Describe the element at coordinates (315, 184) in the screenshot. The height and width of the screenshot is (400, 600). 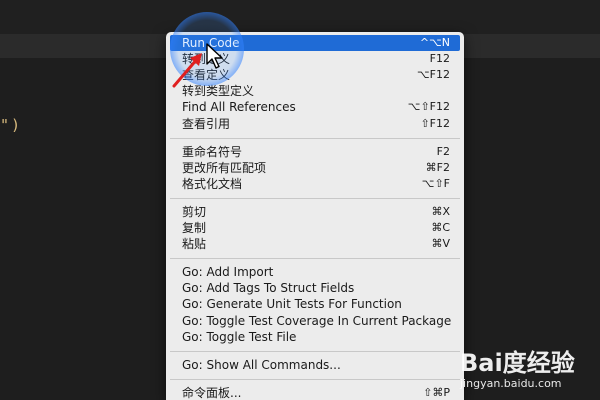
I see `menu-item-editing-2: 格式化文档 ⌥⇧F` at that location.